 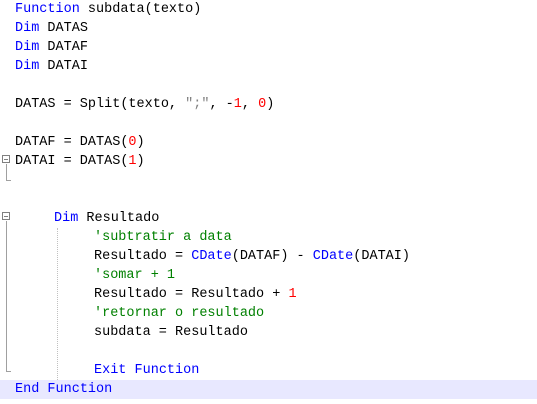 I want to click on code-token-com: 'somar + 1, so click(x=135, y=275).